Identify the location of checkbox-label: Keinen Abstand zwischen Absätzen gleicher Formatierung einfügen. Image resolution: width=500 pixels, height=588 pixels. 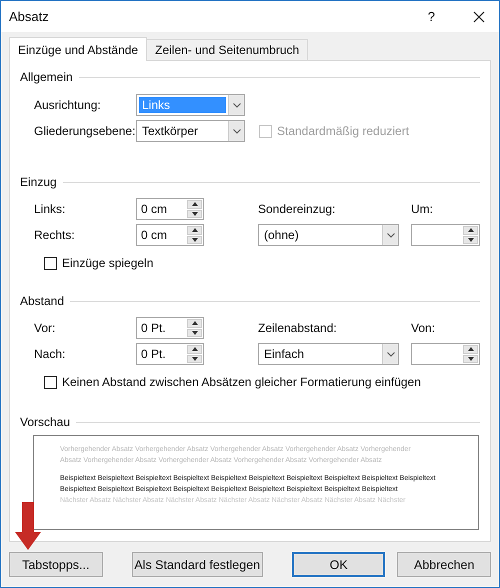
(241, 382).